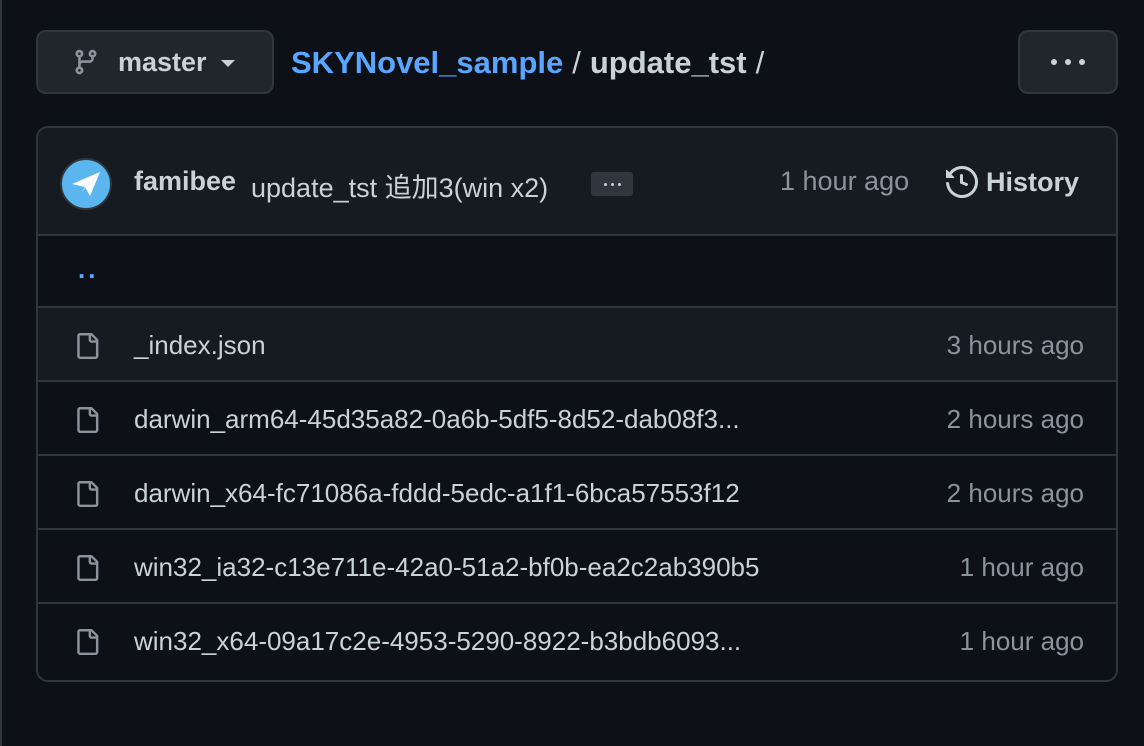 This screenshot has height=746, width=1144. What do you see at coordinates (427, 63) in the screenshot?
I see `breadcrumb-repo-link: SKYNovel_sample` at bounding box center [427, 63].